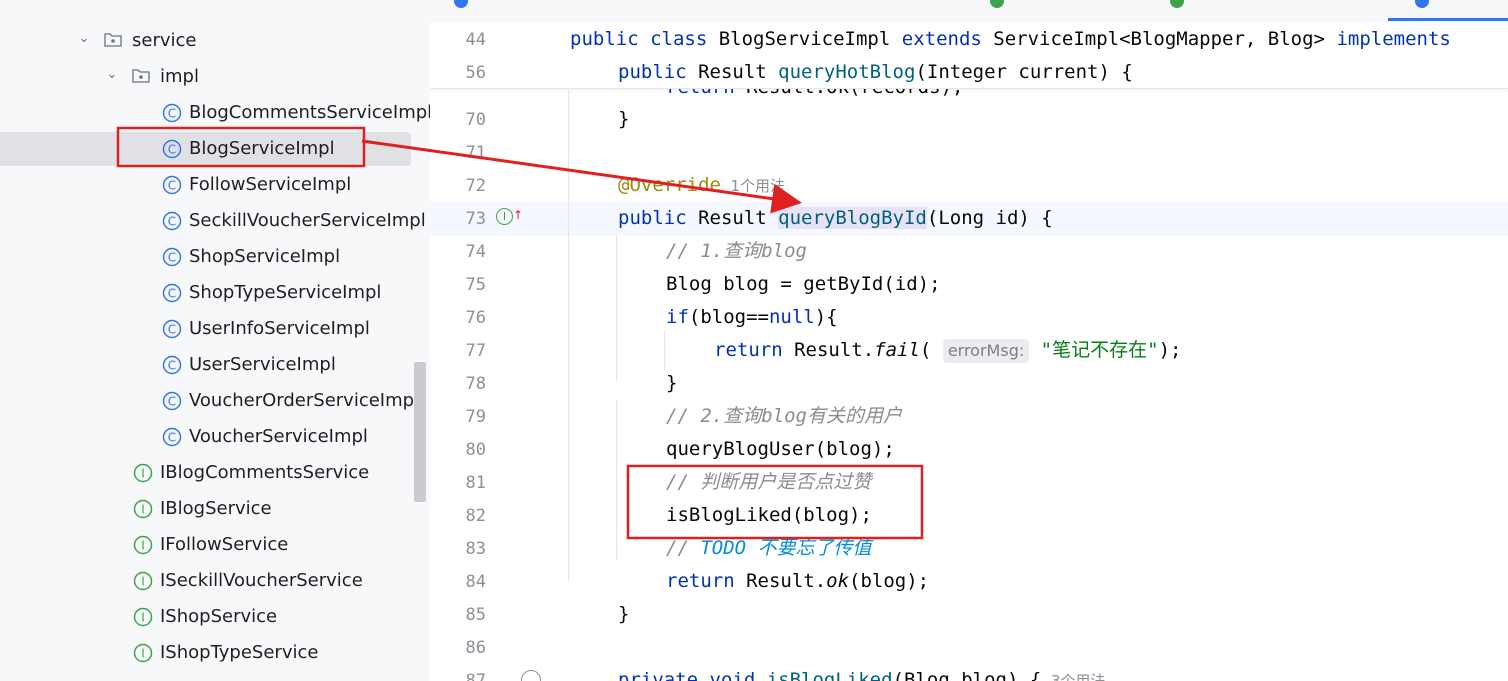 The width and height of the screenshot is (1508, 681). I want to click on annotation-arrow, so click(581, 176).